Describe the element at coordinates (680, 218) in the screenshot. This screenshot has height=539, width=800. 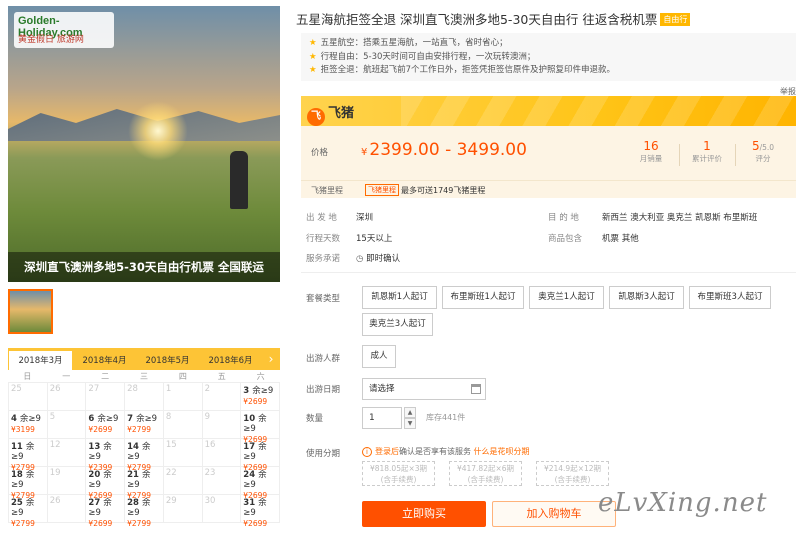
I see `destination-value: 新西兰 澳大利亚 奥克兰 凯恩斯 布里斯班` at that location.